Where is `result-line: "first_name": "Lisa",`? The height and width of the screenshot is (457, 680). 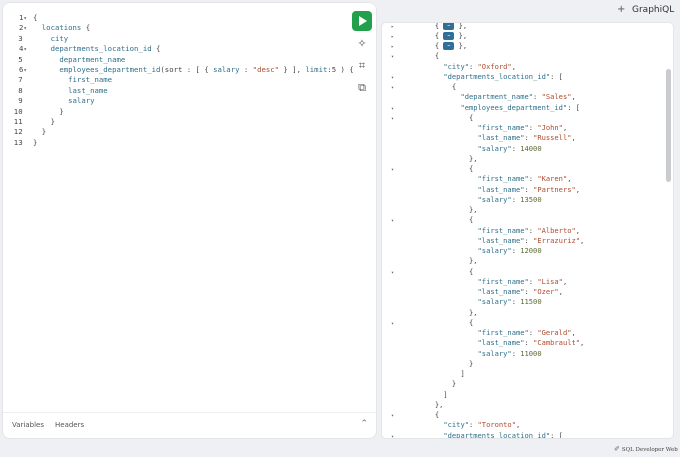
result-line: "first_name": "Lisa", is located at coordinates (522, 282).